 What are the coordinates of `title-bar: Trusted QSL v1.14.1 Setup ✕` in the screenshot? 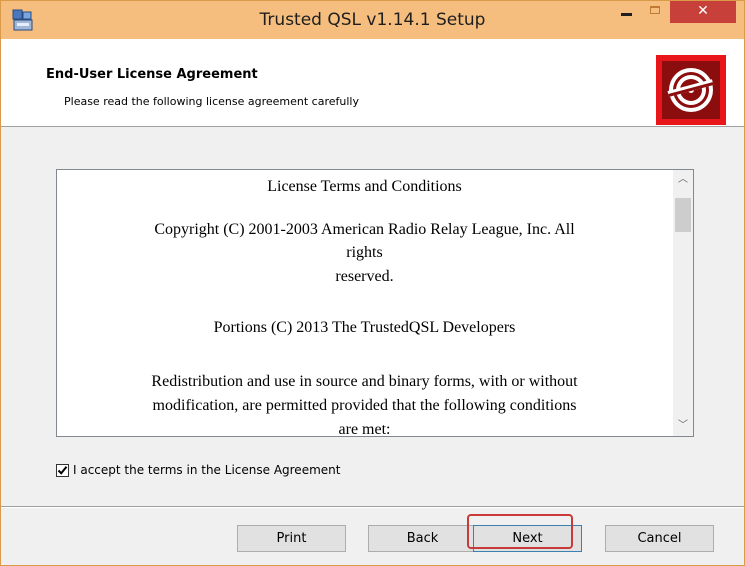 It's located at (372, 20).